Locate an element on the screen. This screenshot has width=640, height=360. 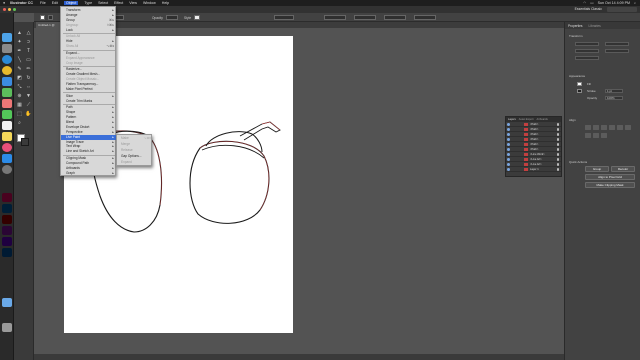
rotate-tool-icon: ↻ is located at coordinates (28, 78).